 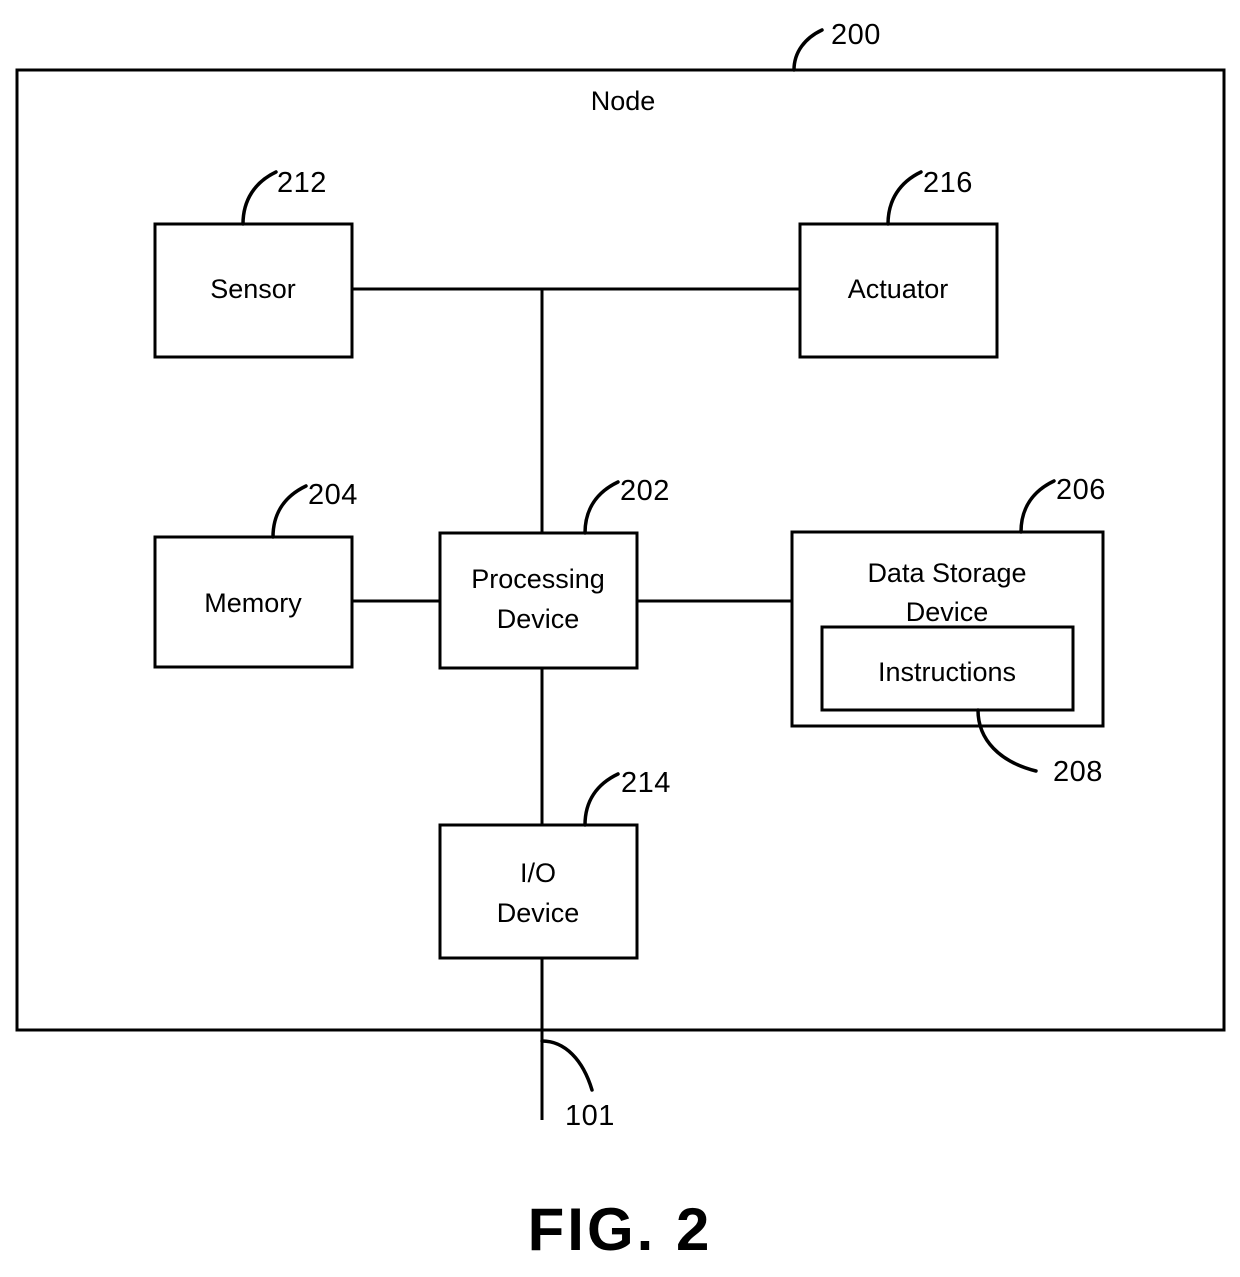 What do you see at coordinates (856, 35) in the screenshot?
I see `ref-label-200: 200` at bounding box center [856, 35].